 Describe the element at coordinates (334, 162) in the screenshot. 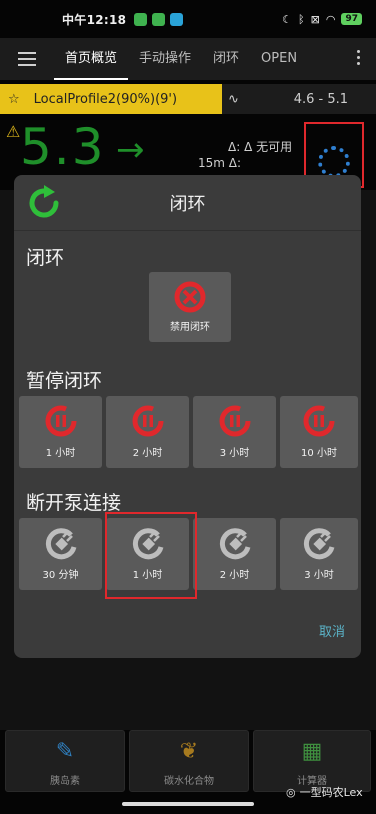

I see `loop-ring-icon` at that location.